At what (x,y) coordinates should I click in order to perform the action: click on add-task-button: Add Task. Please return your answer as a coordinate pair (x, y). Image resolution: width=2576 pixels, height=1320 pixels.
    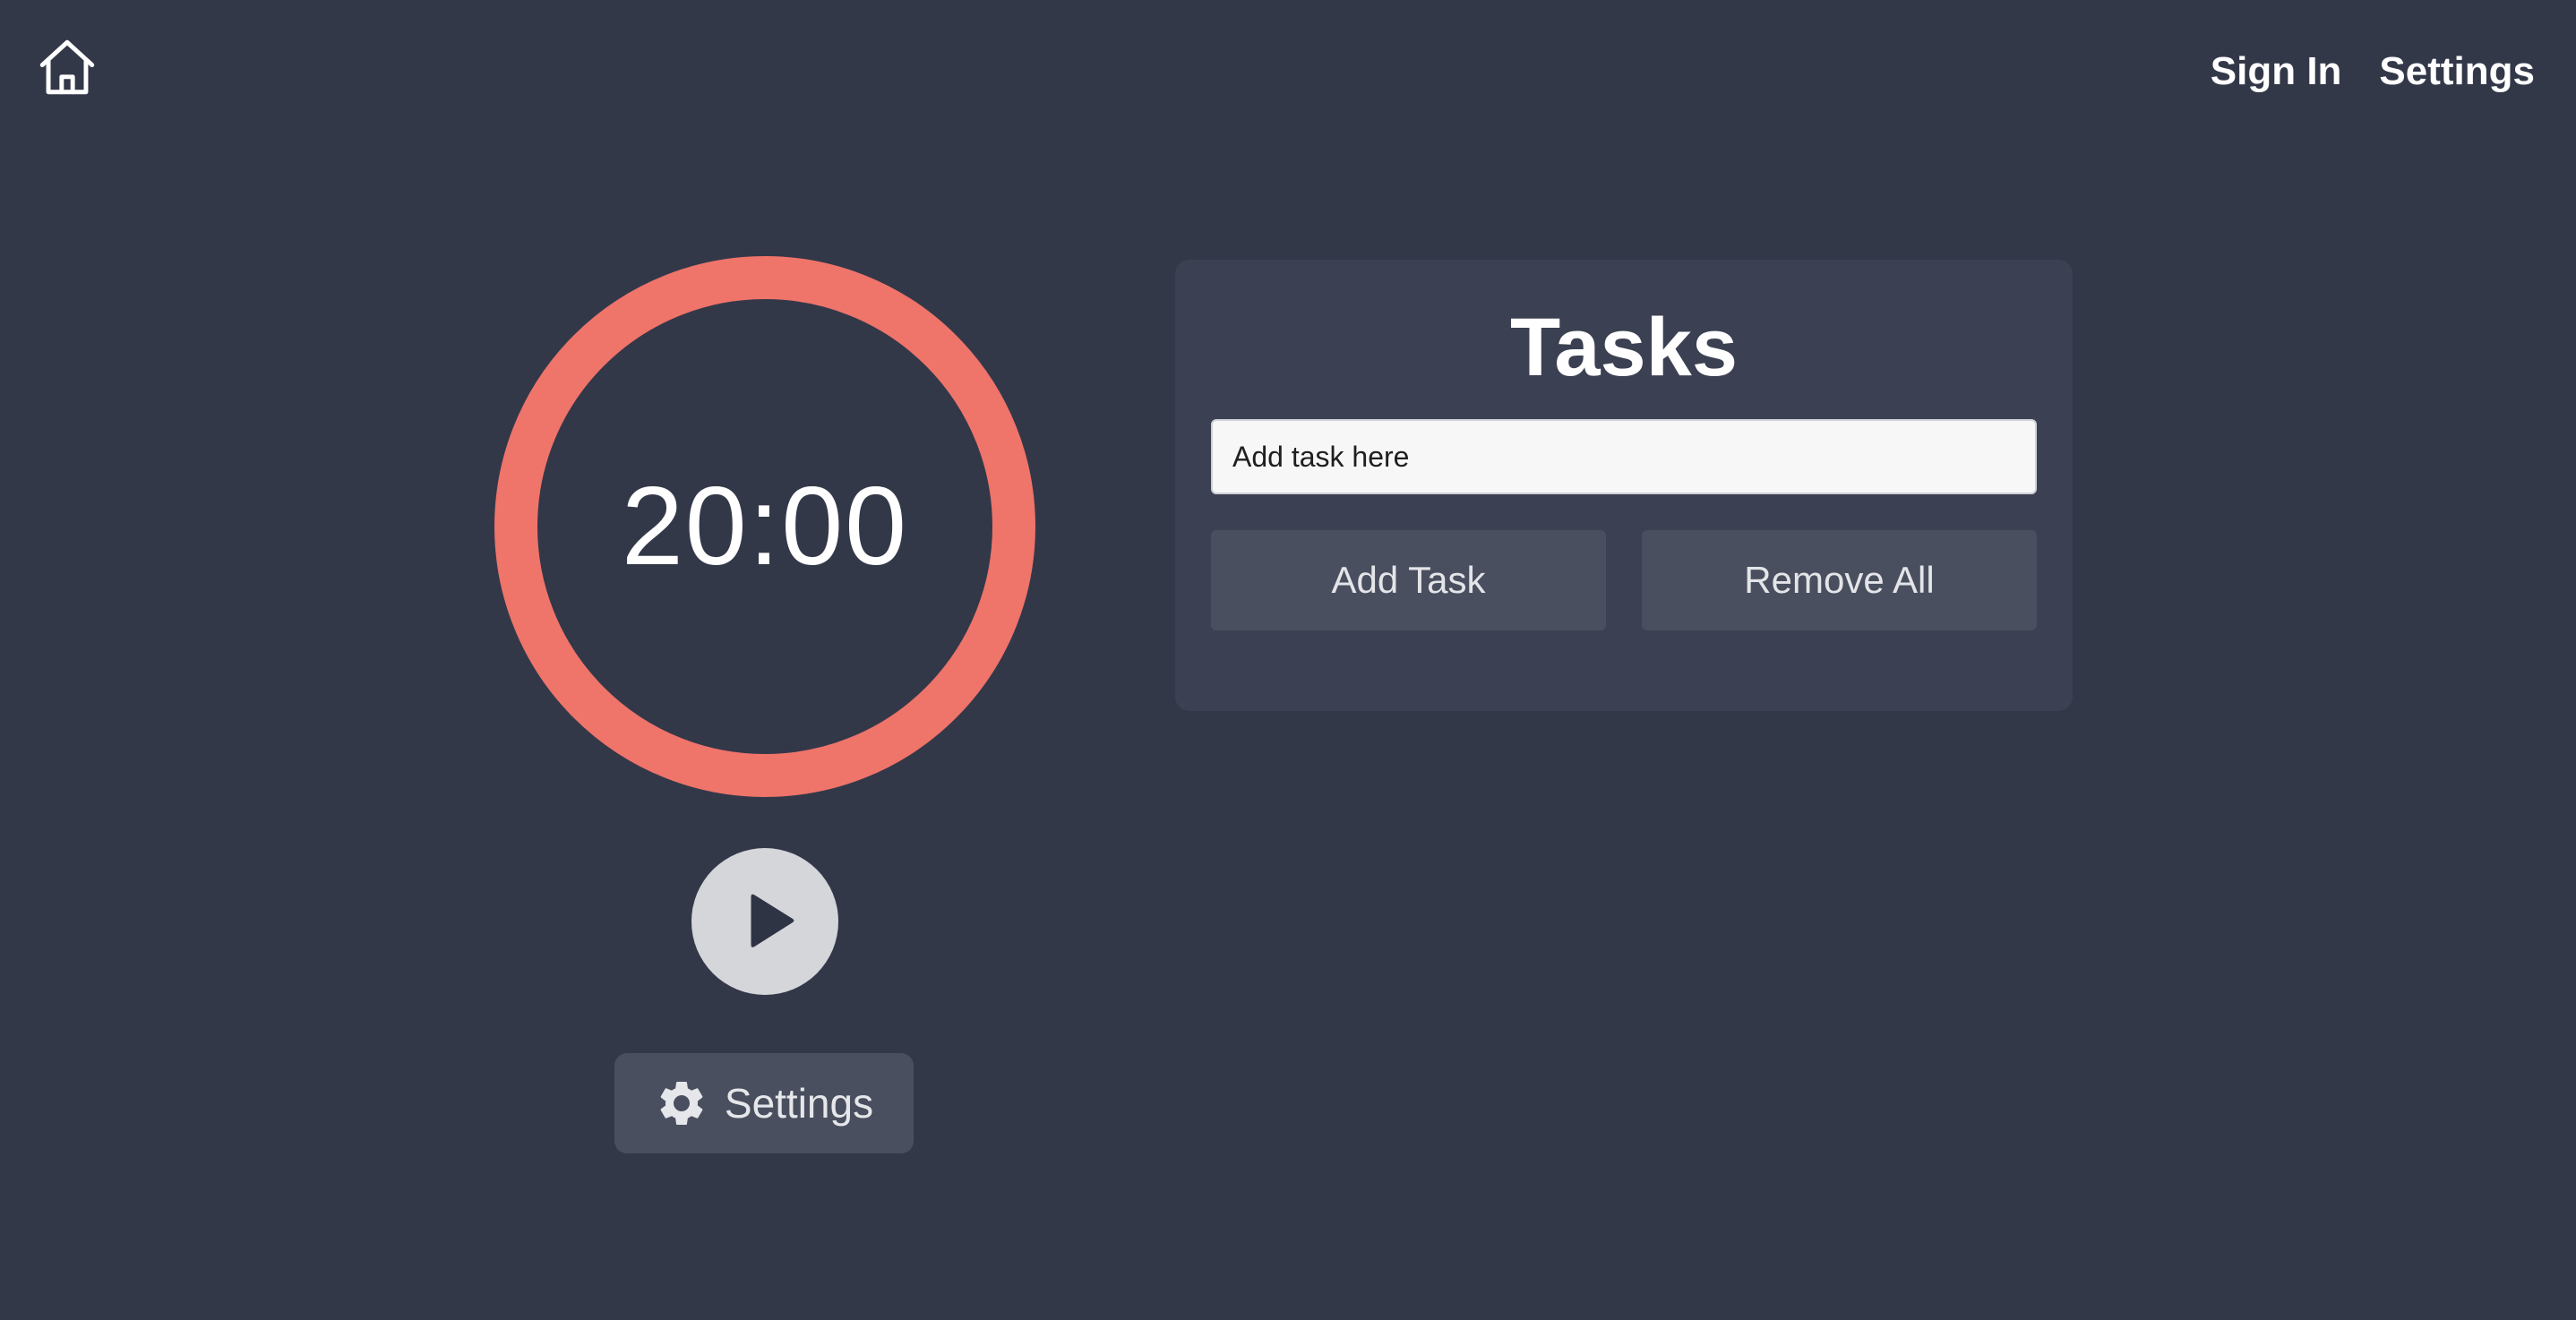
    Looking at the image, I should click on (1408, 580).